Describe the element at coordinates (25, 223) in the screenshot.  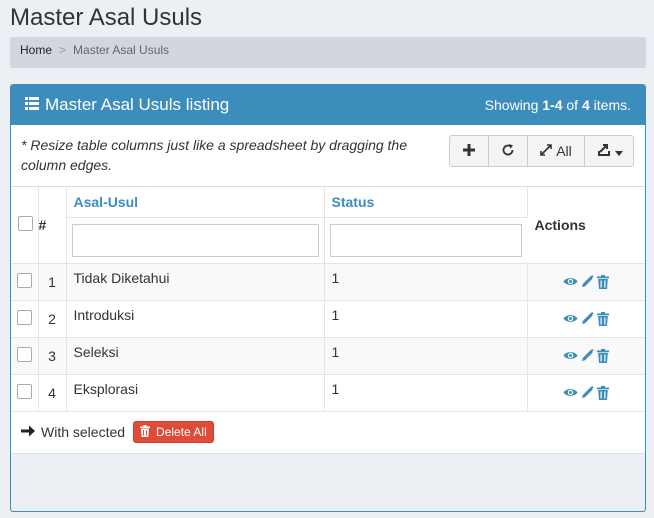
I see `select-all-checkbox` at that location.